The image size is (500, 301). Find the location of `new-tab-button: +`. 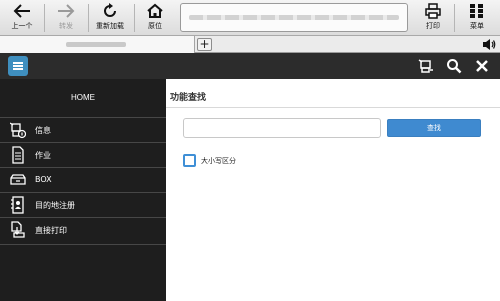

new-tab-button: + is located at coordinates (204, 44).